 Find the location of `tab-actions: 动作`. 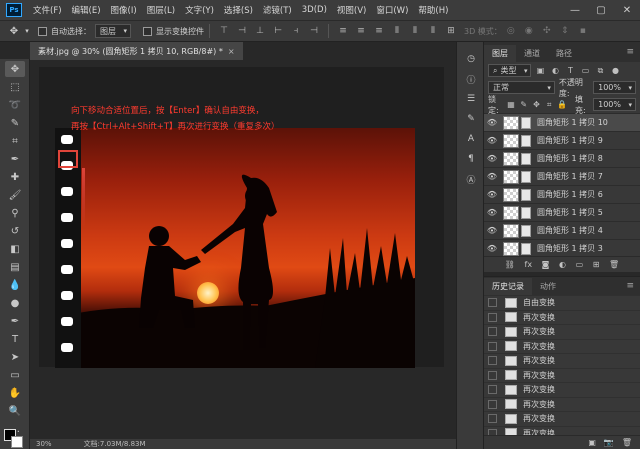

tab-actions: 动作 is located at coordinates (548, 286).